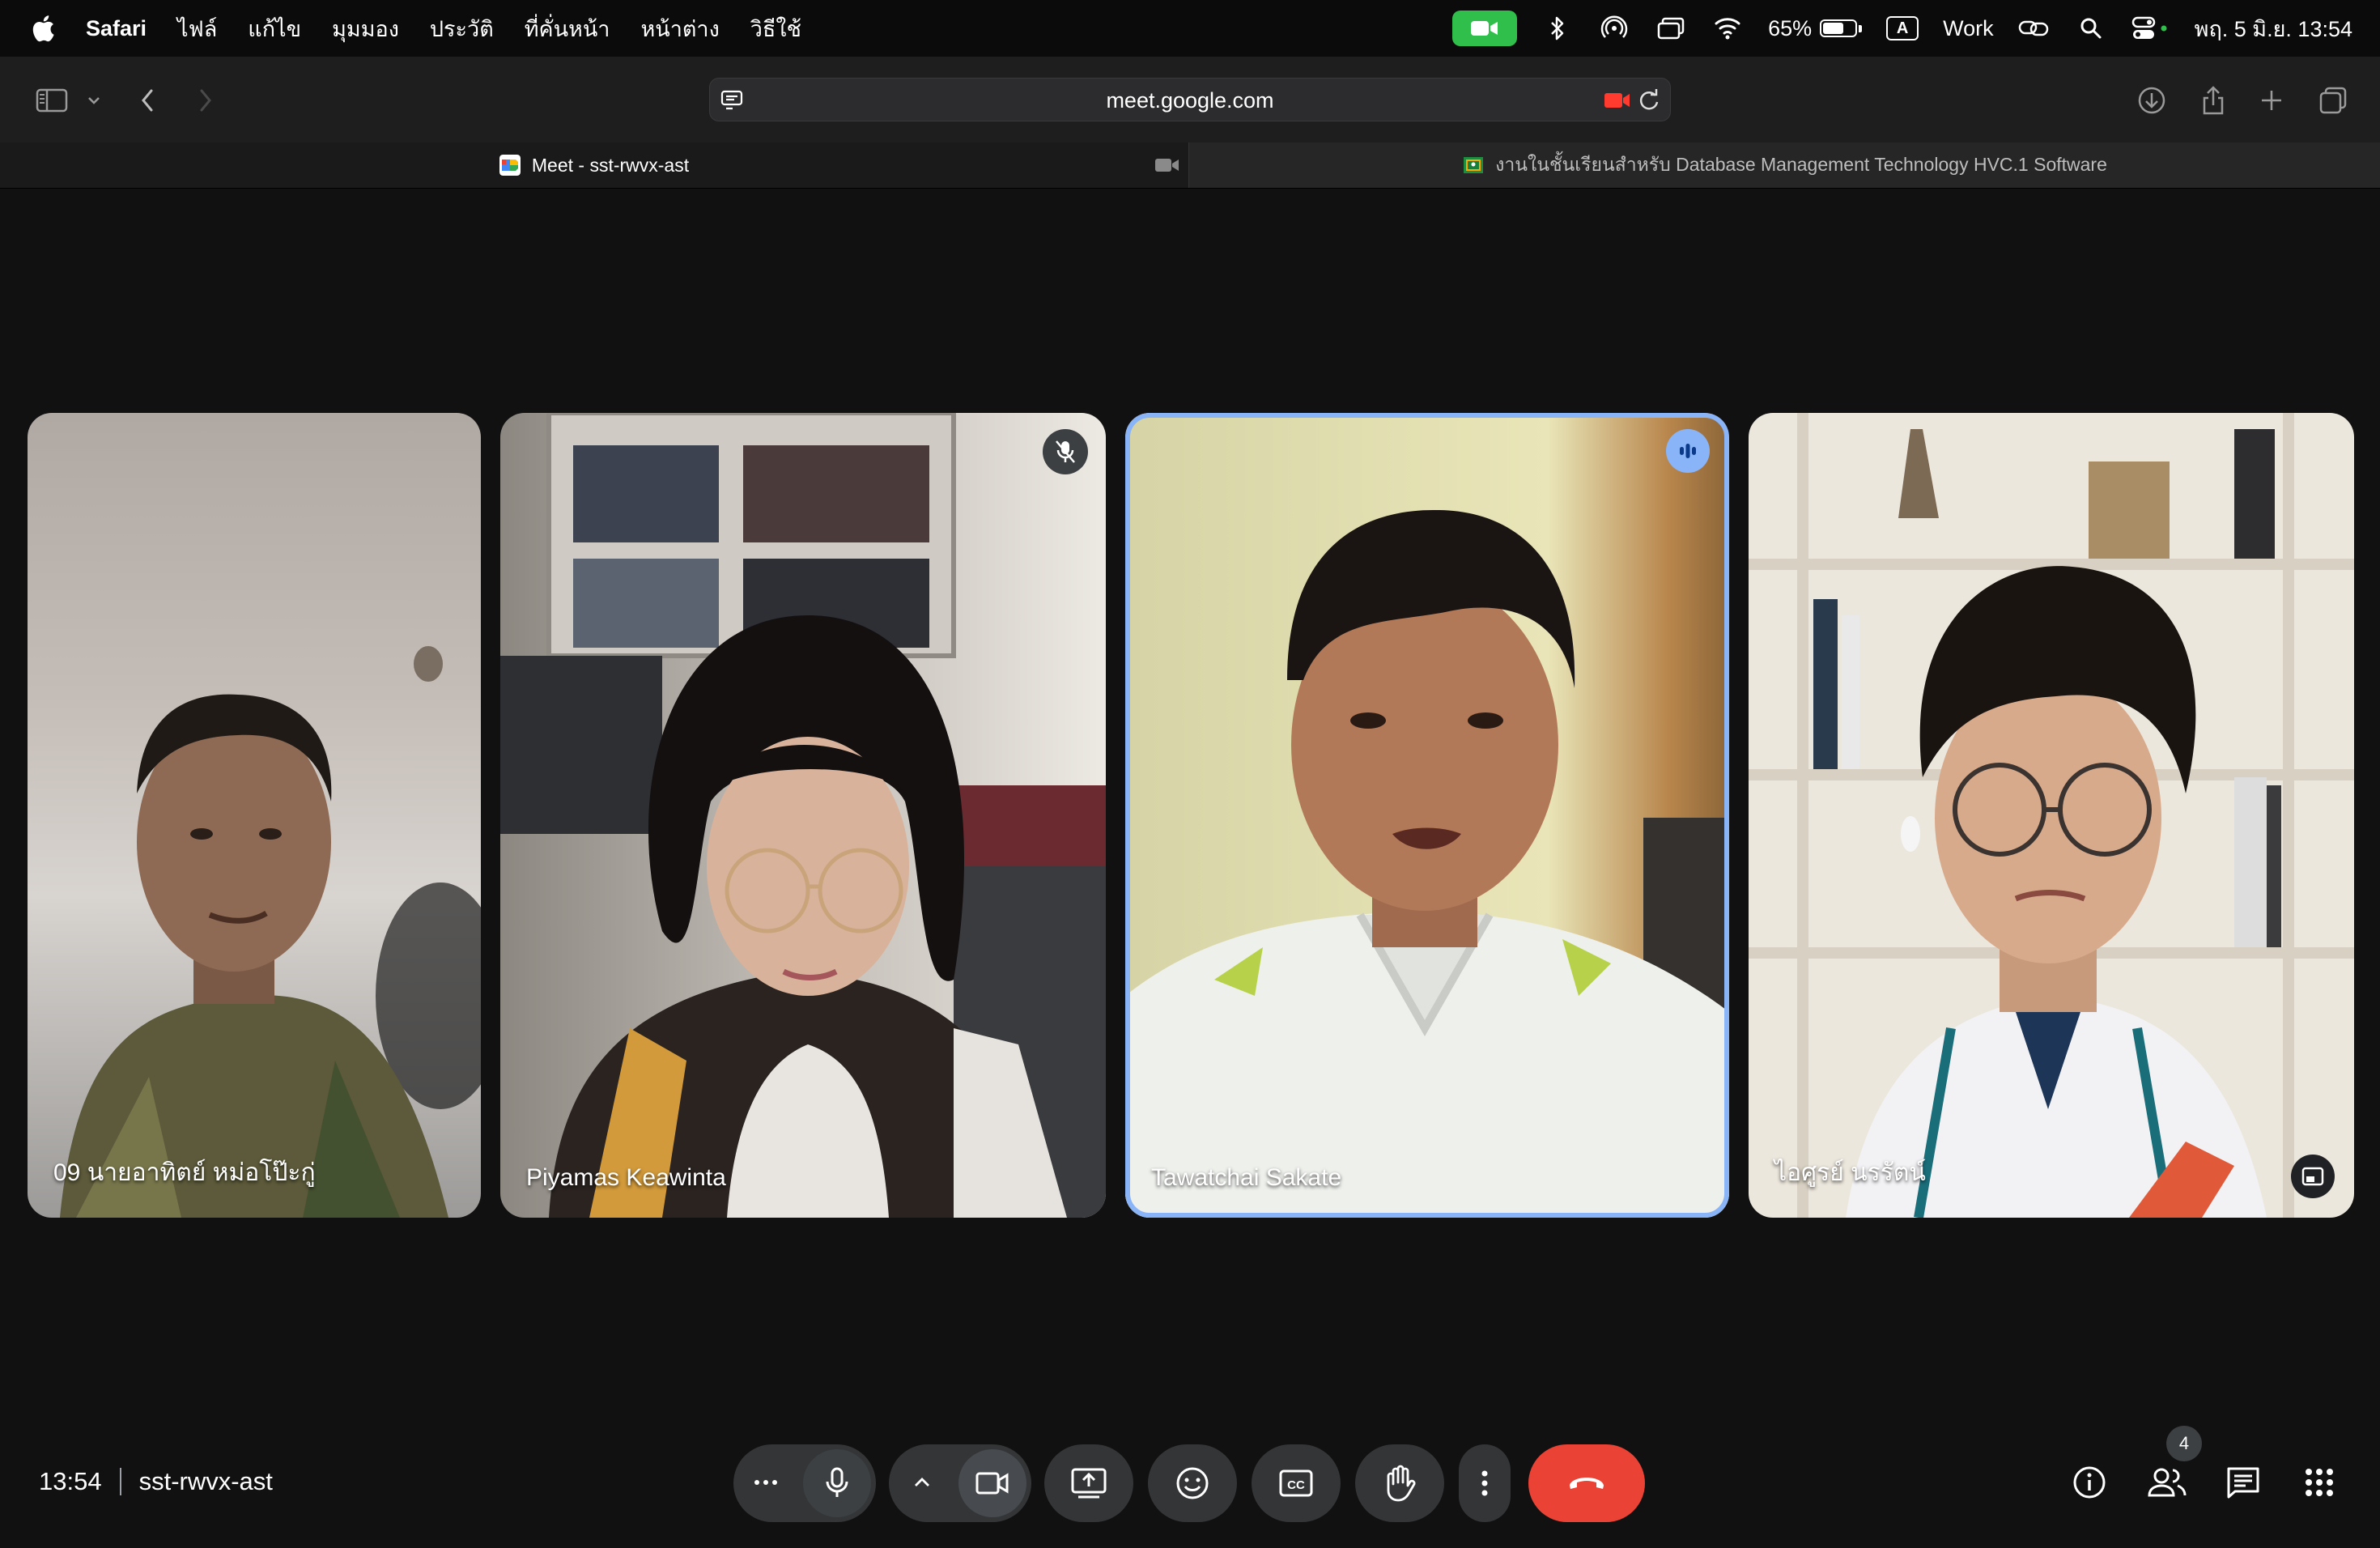 This screenshot has height=1548, width=2380. What do you see at coordinates (2313, 1176) in the screenshot?
I see `pip-icon` at bounding box center [2313, 1176].